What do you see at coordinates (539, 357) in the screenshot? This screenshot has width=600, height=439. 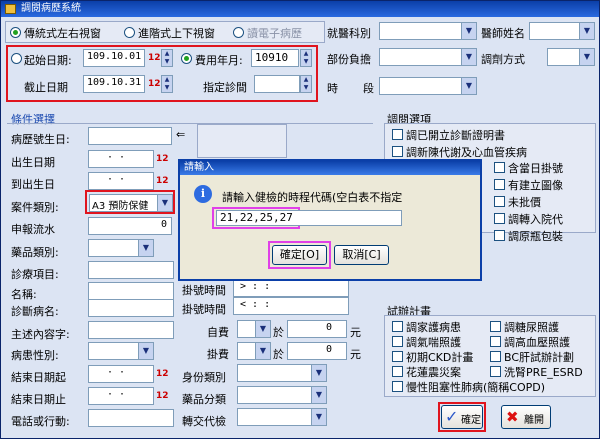 I see `trial-right-label-2: BC肝試辦計劃` at bounding box center [539, 357].